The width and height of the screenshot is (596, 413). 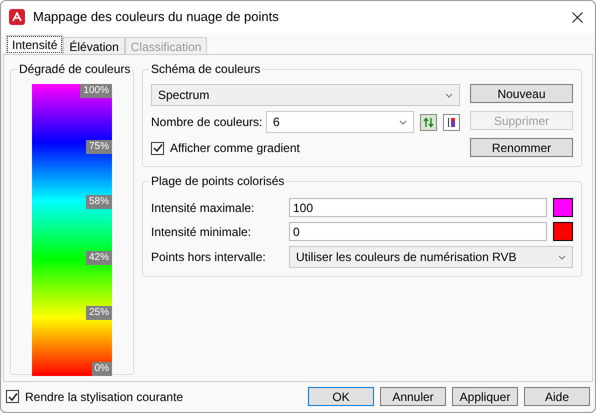 What do you see at coordinates (156, 17) in the screenshot?
I see `window-title: Mappage des couleurs du nuage de points` at bounding box center [156, 17].